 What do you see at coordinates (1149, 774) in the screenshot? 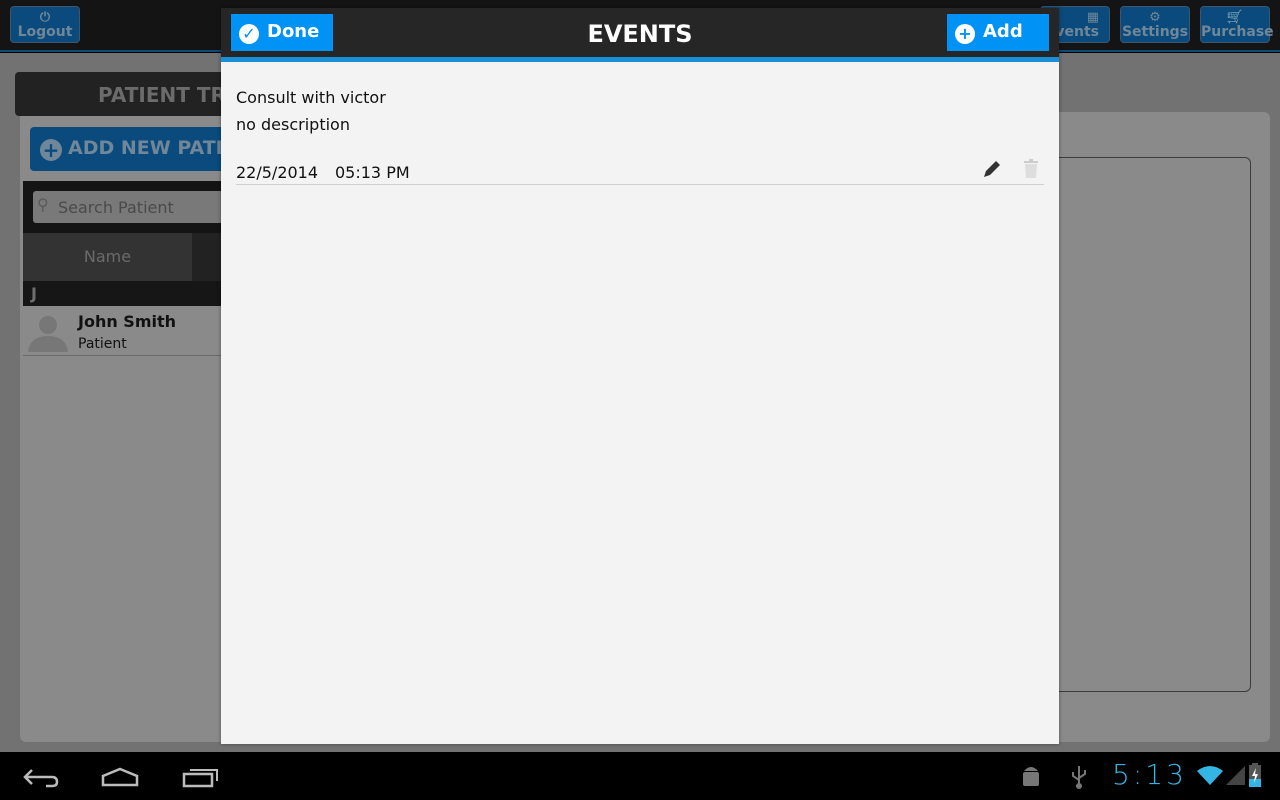
I see `status-clock: 5:13` at bounding box center [1149, 774].